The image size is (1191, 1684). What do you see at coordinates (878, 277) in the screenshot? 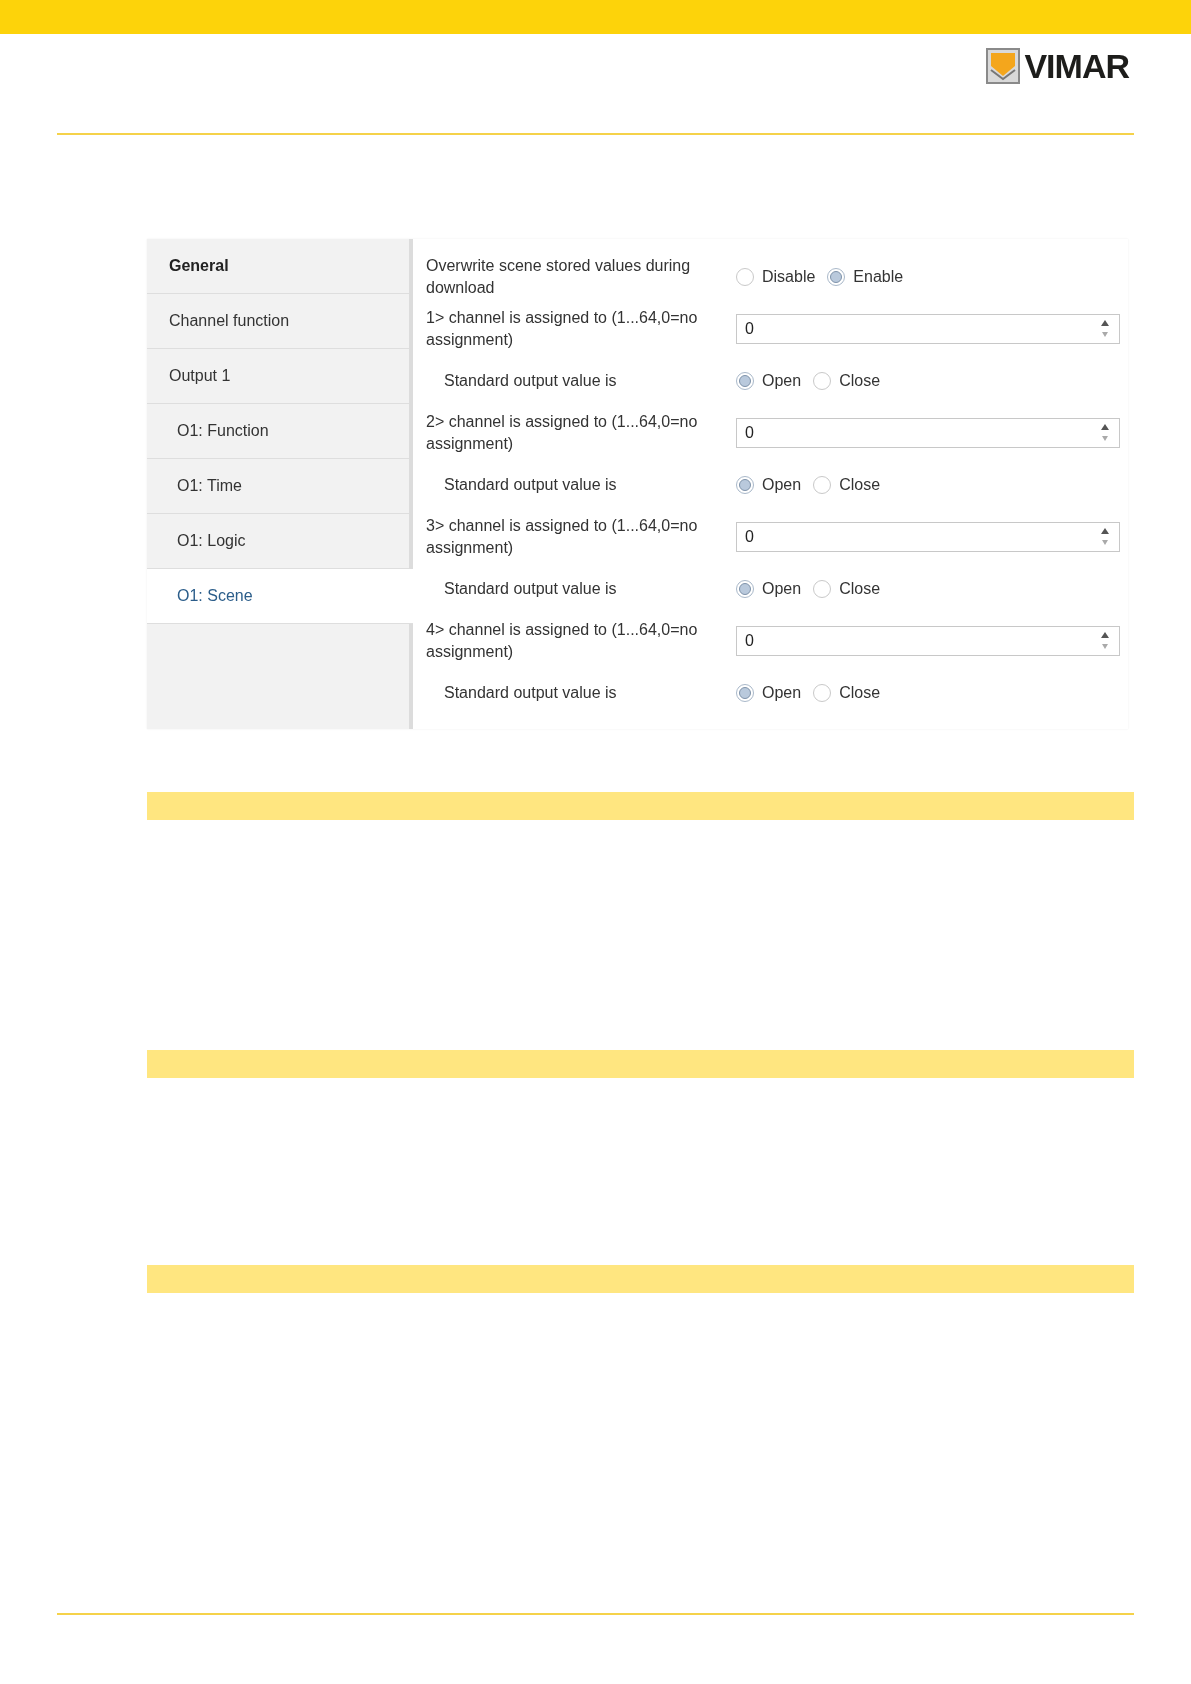
I see `option-label: Enable` at bounding box center [878, 277].